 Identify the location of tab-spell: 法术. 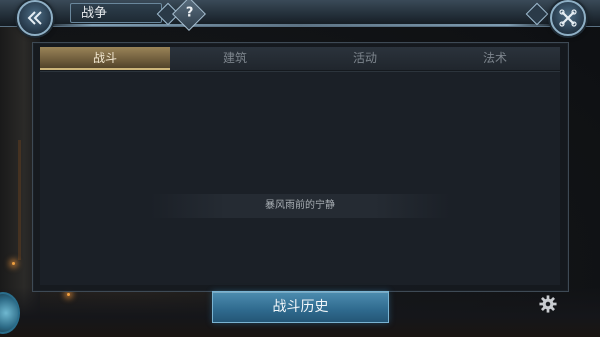
(495, 58).